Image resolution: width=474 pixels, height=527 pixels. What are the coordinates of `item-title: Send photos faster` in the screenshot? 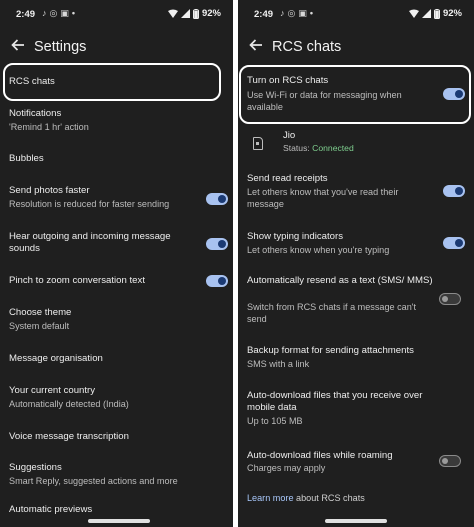 It's located at (49, 190).